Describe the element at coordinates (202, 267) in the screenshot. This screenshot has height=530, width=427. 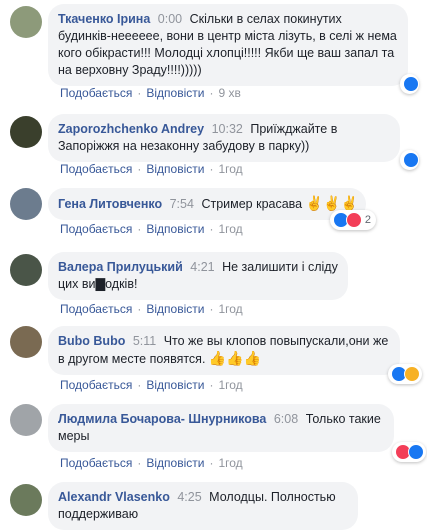
I see `comment-time: 4:21` at that location.